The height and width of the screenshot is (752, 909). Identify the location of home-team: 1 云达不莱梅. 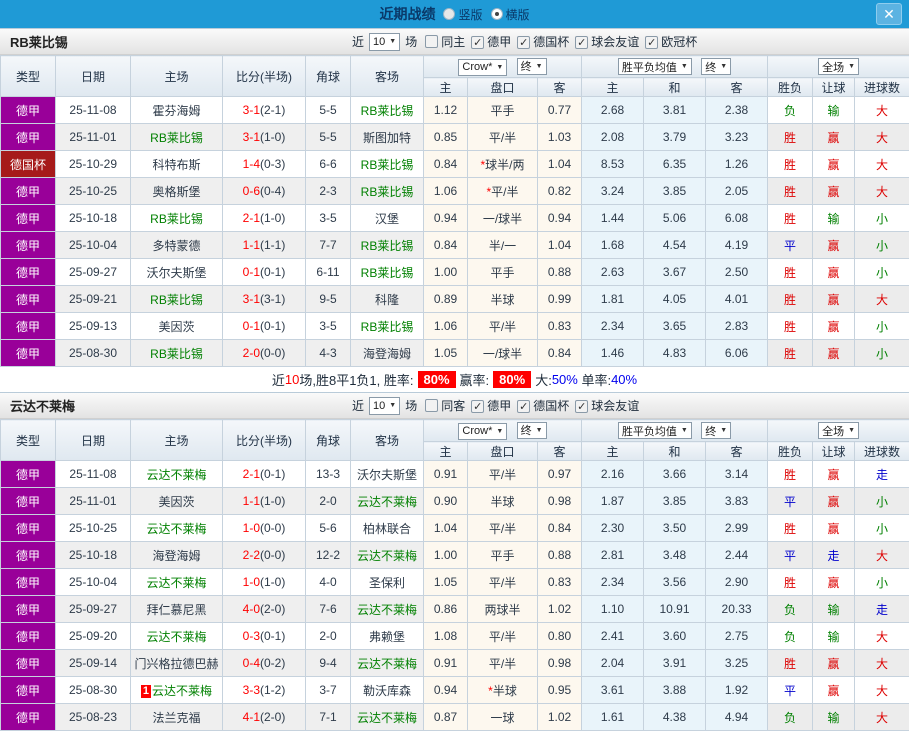
(176, 690).